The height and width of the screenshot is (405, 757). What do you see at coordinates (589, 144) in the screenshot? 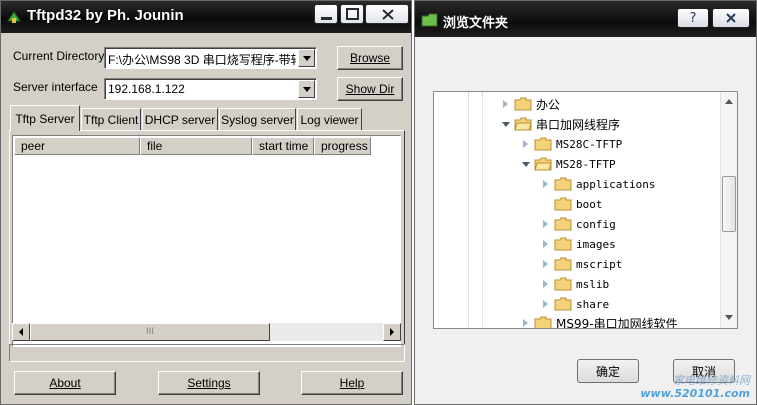
I see `tree-item-label: MS28C-TFTP` at bounding box center [589, 144].